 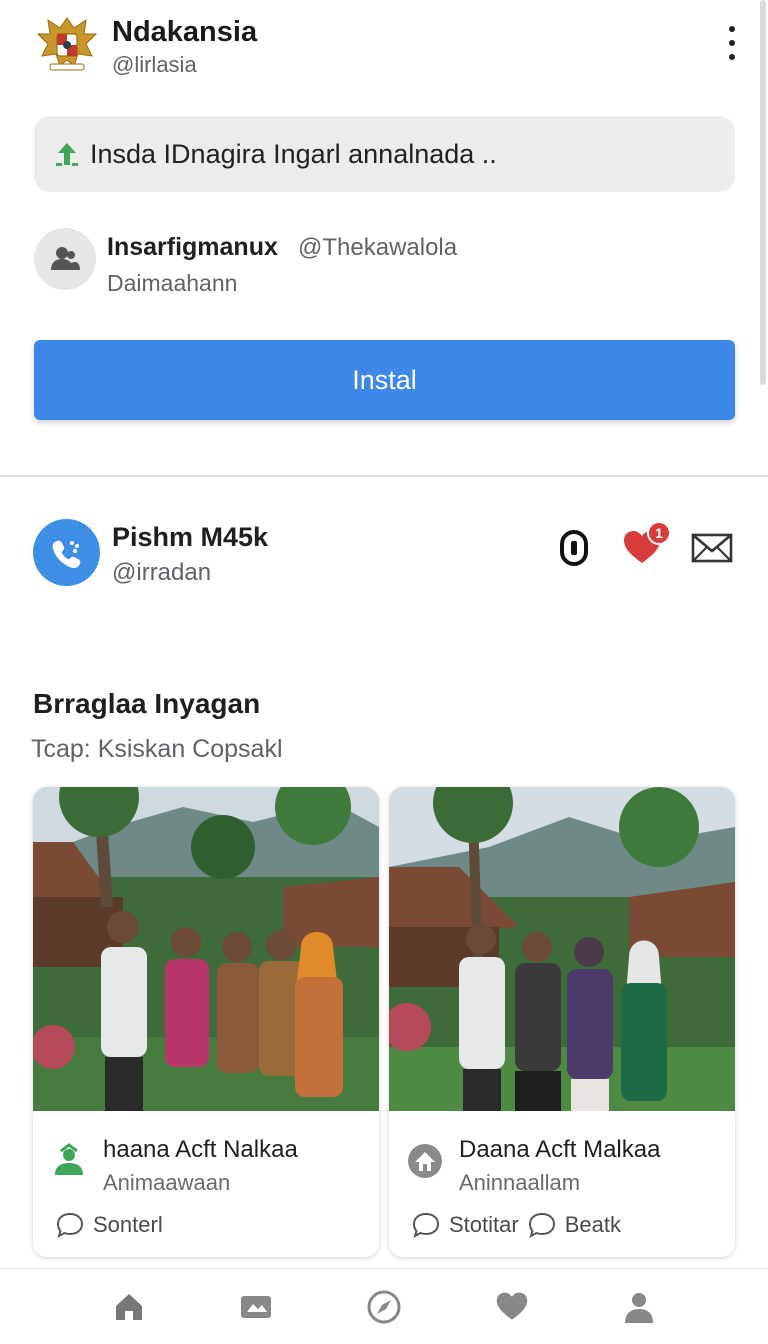 I want to click on app-header: Ndakansia @lirlasia, so click(x=384, y=50).